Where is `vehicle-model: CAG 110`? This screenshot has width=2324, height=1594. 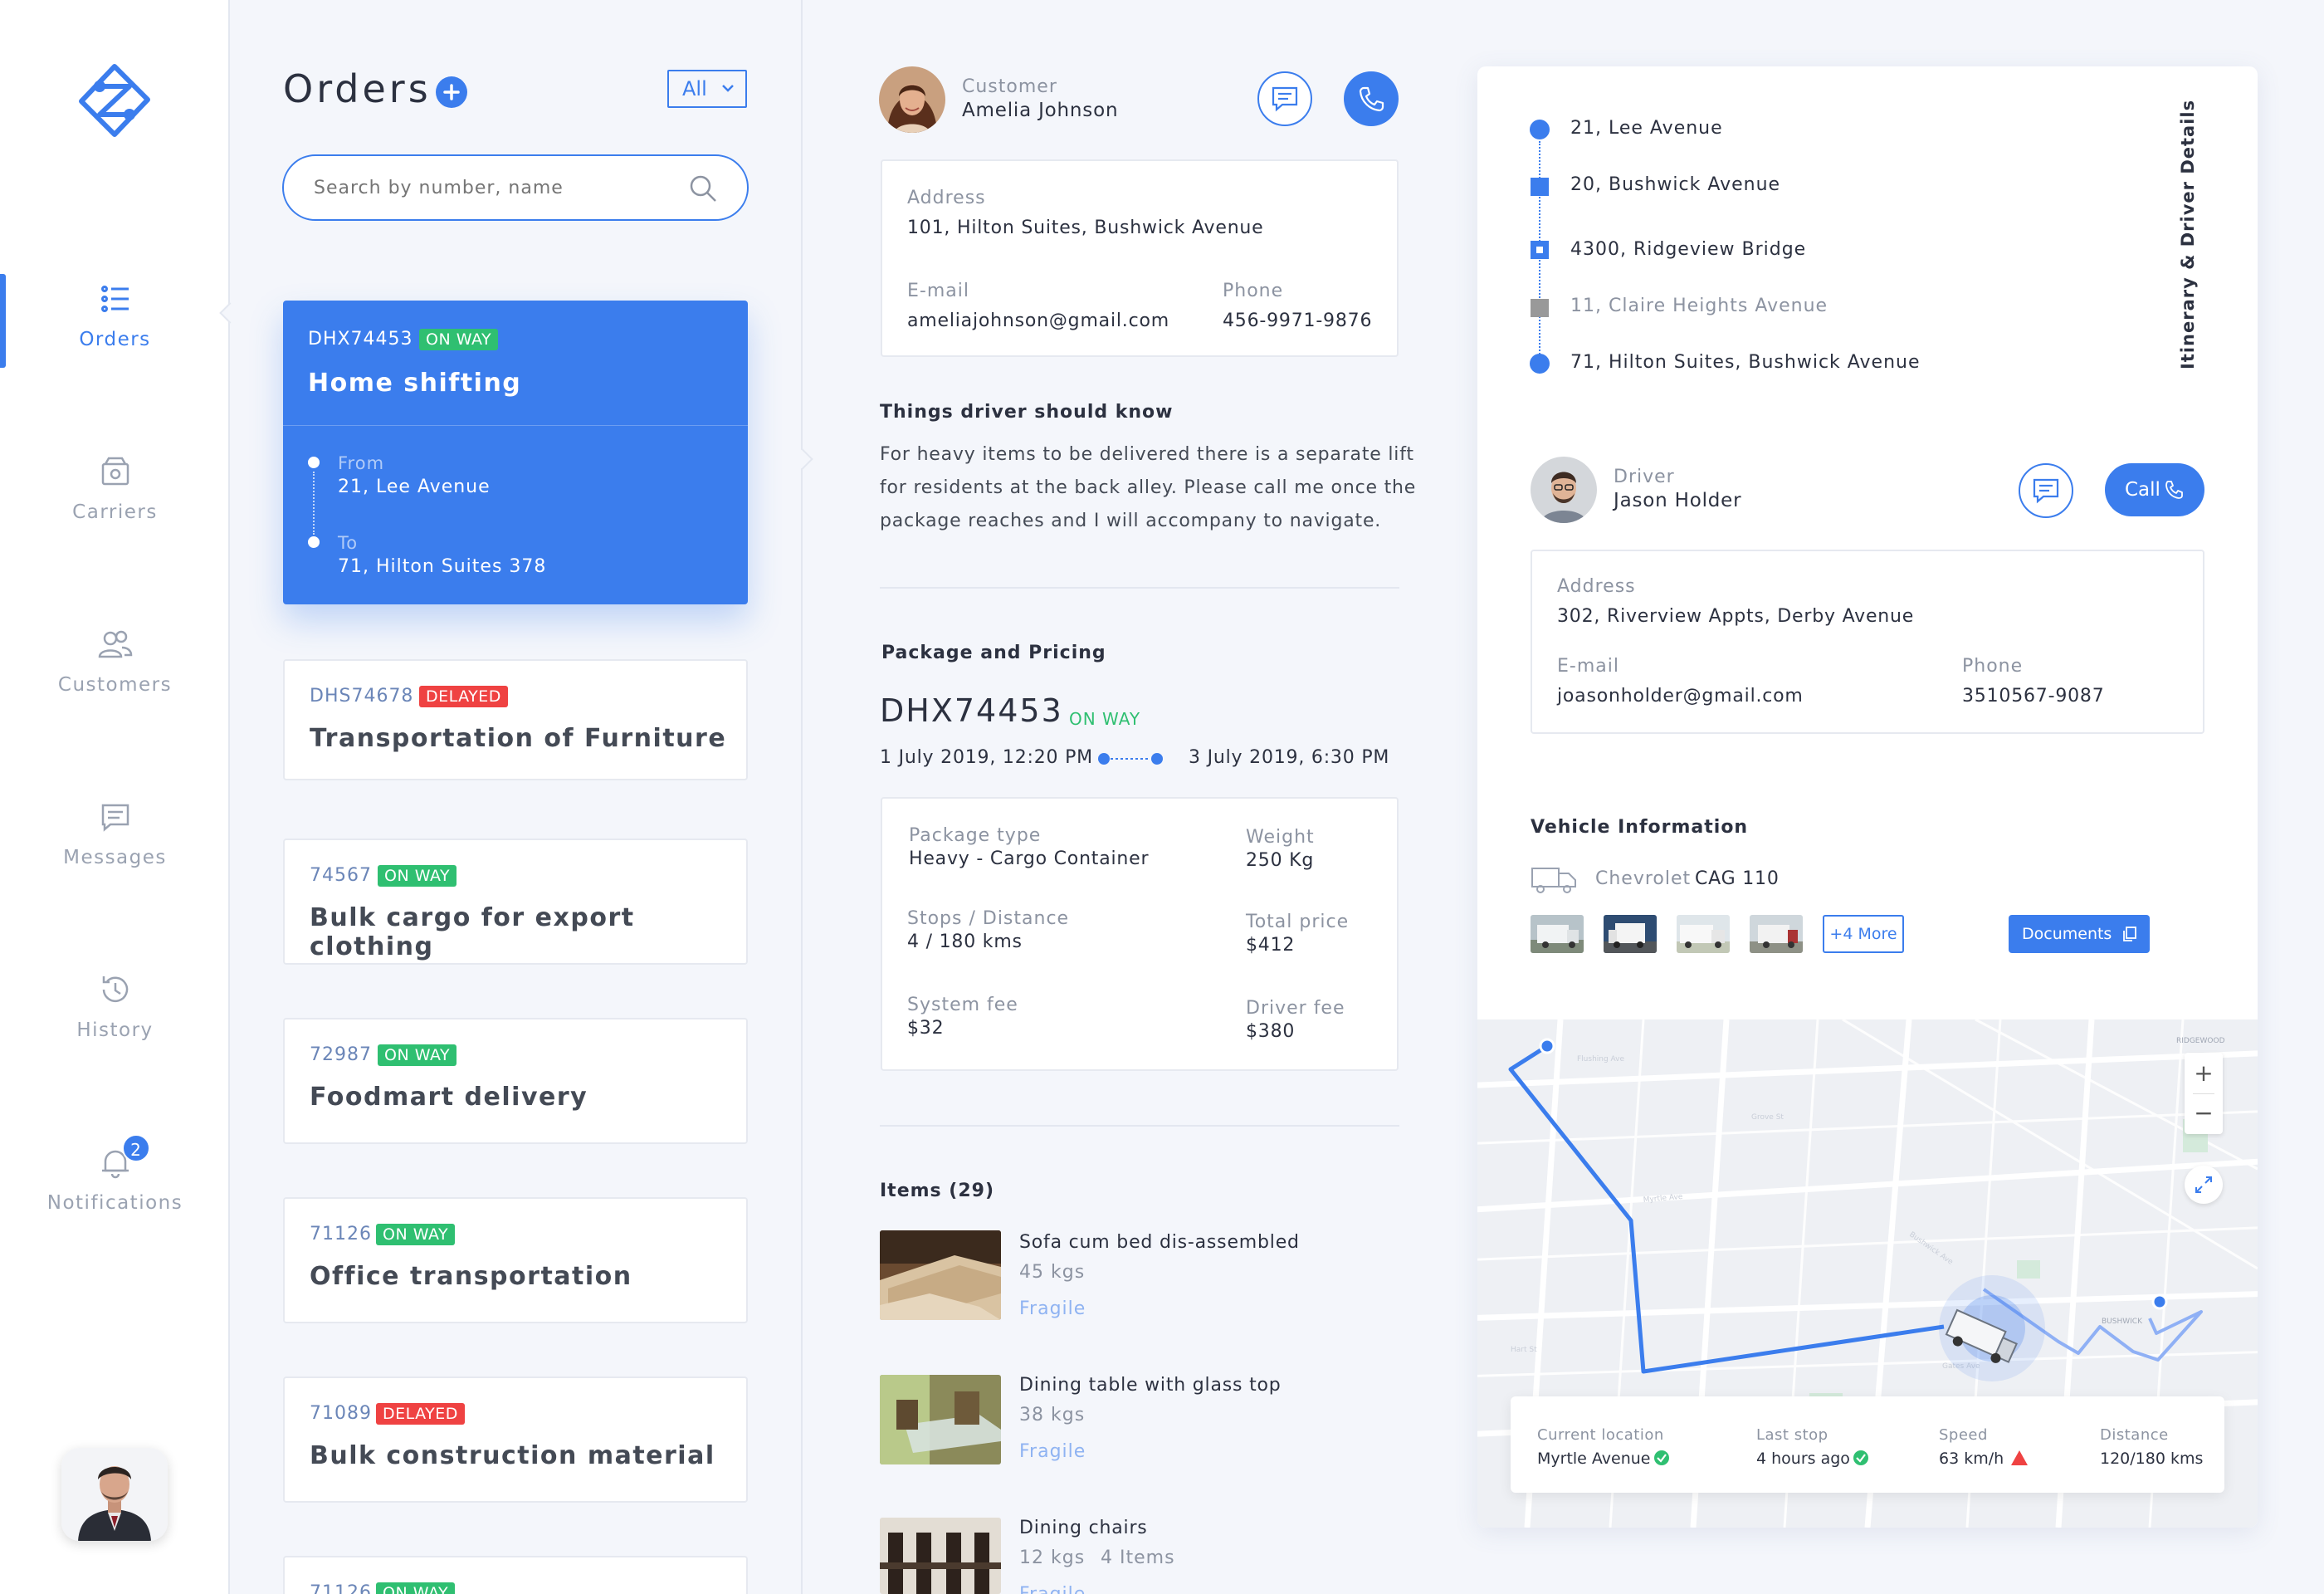 vehicle-model: CAG 110 is located at coordinates (1737, 878).